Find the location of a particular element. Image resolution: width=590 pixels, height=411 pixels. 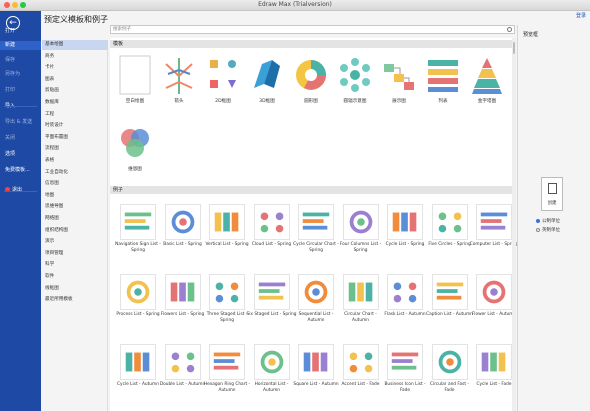

example-tile: Basic List - Spring is located at coordinates (183, 237).